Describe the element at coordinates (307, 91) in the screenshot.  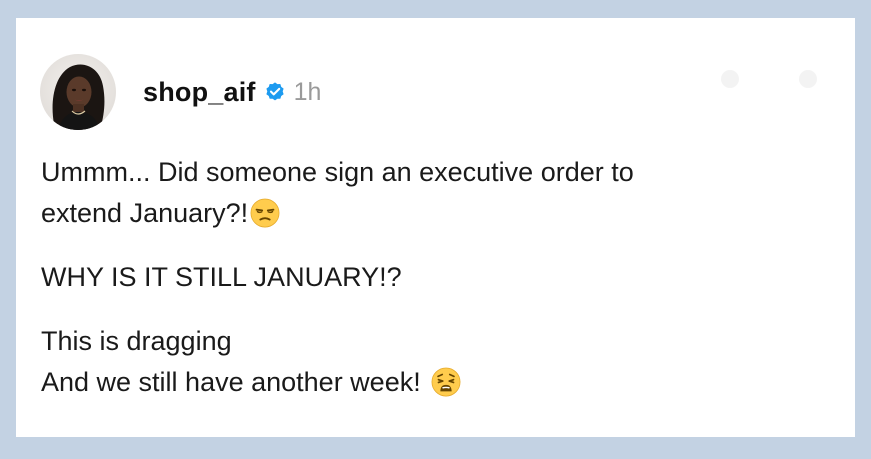
I see `post-timestamp: 1h` at that location.